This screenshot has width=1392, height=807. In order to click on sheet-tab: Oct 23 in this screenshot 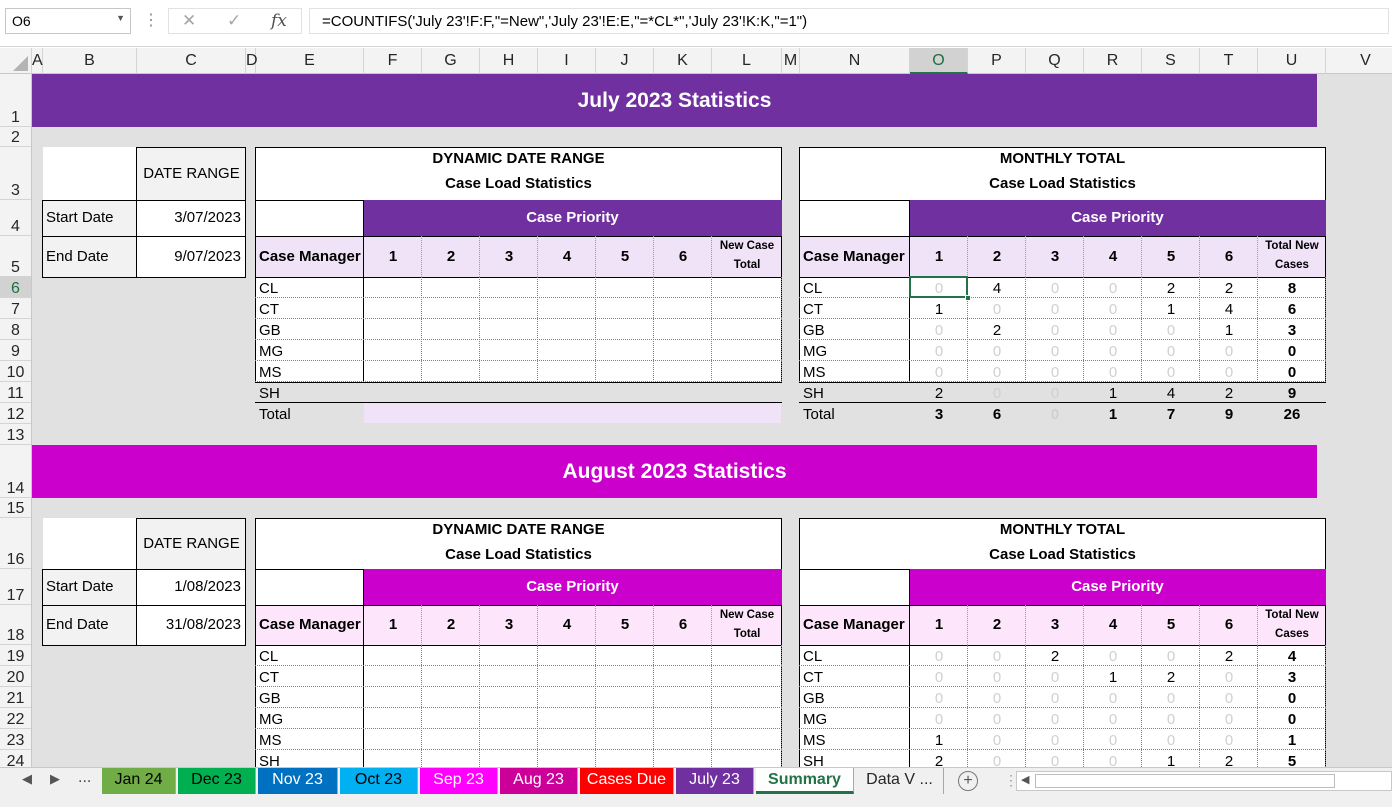, I will do `click(379, 781)`.